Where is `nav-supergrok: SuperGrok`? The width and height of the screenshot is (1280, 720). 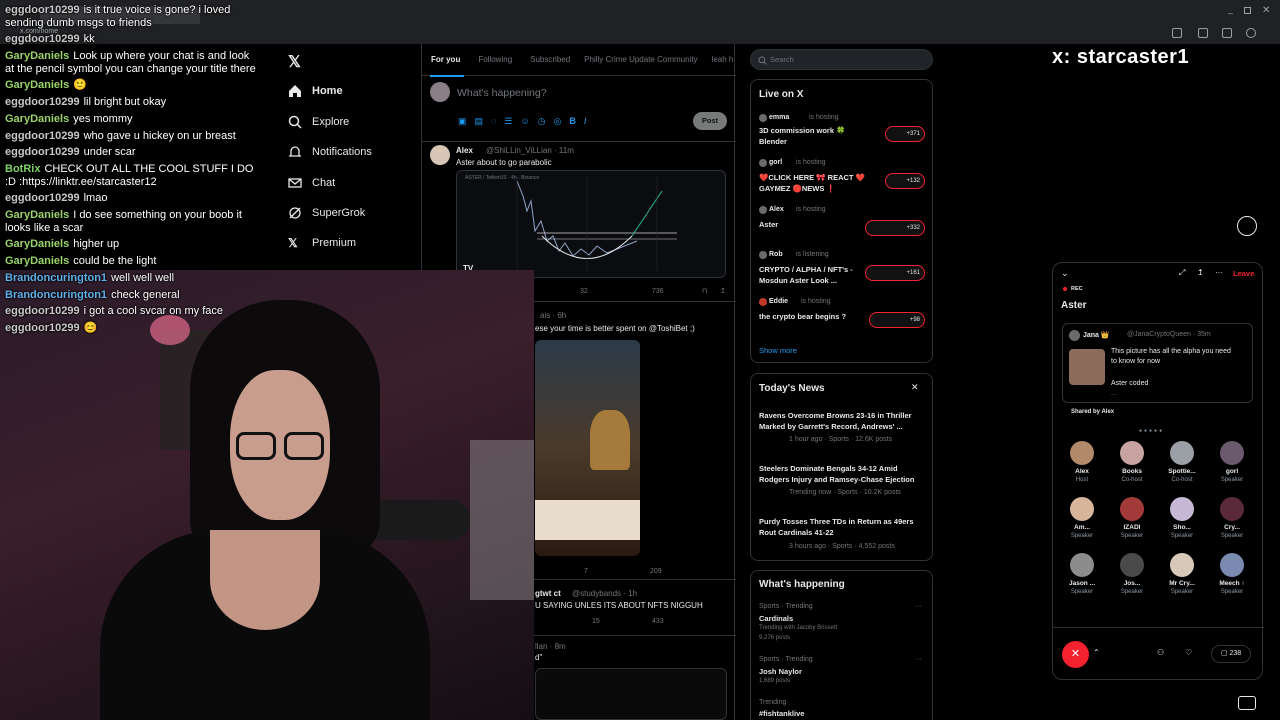 nav-supergrok: SuperGrok is located at coordinates (326, 213).